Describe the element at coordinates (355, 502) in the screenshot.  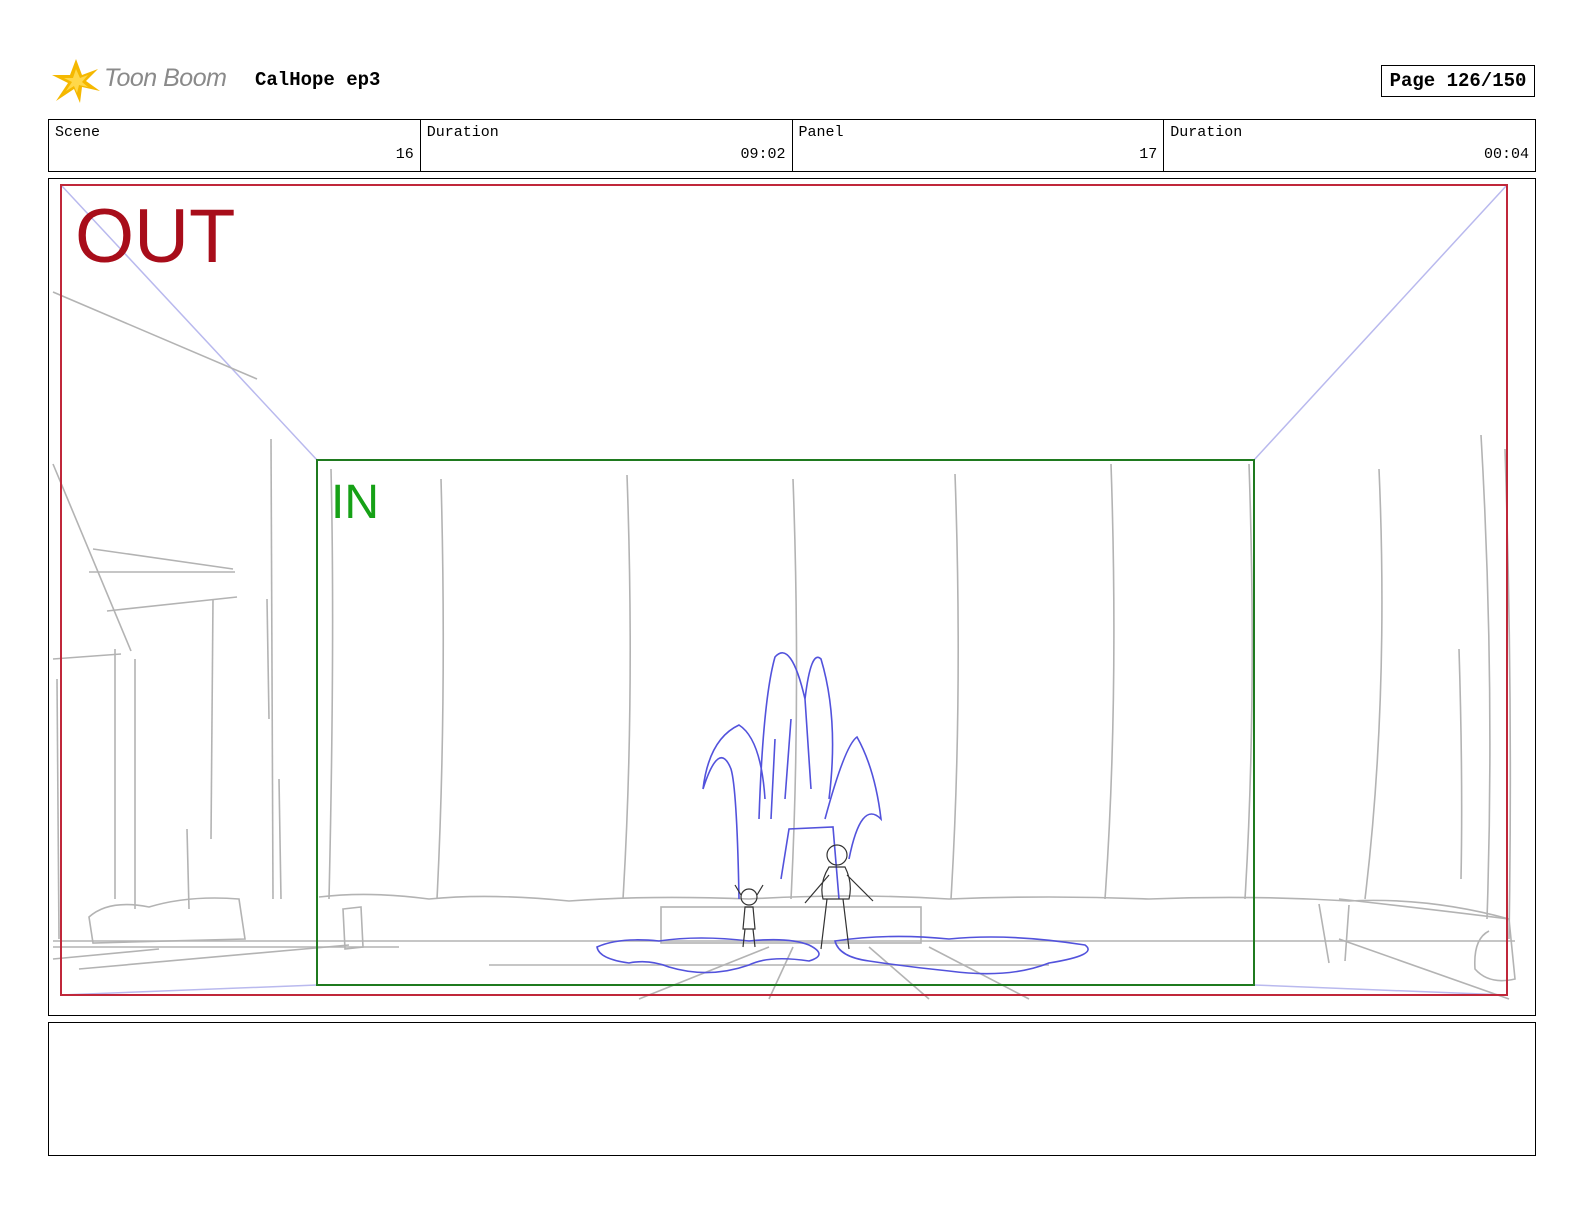
I see `in-frame-label: IN` at that location.